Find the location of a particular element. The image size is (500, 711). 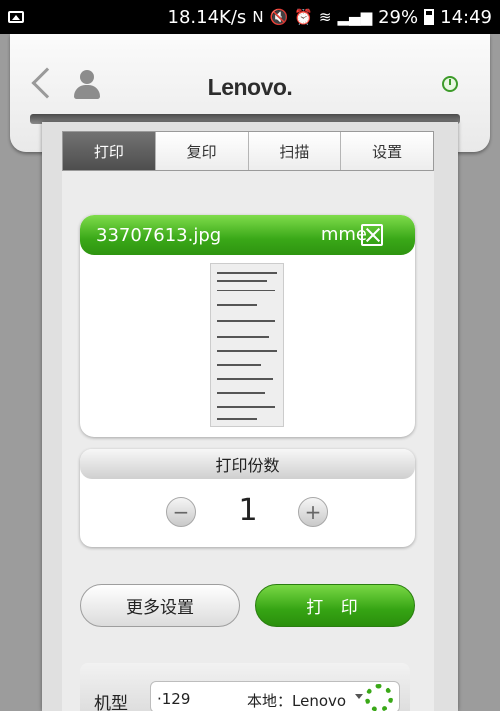

copies-count: 1 is located at coordinates (248, 510).